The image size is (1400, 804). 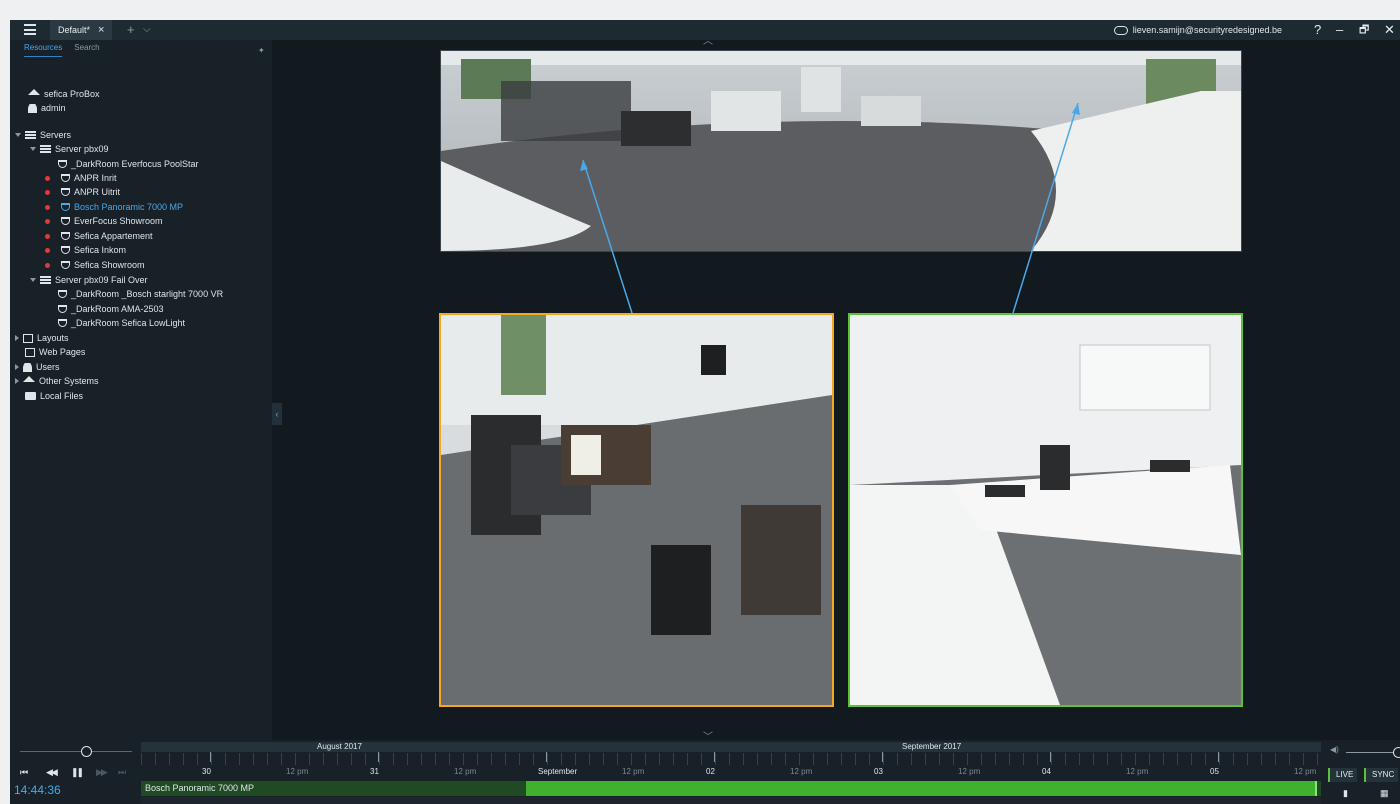 I want to click on track-camera-name: Bosch Panoramic 7000 MP, so click(x=200, y=788).